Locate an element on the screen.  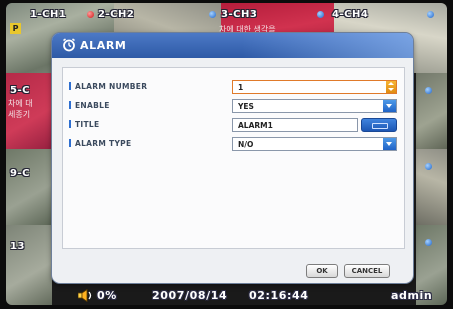
camera-tile-ch9 is located at coordinates (29, 187).